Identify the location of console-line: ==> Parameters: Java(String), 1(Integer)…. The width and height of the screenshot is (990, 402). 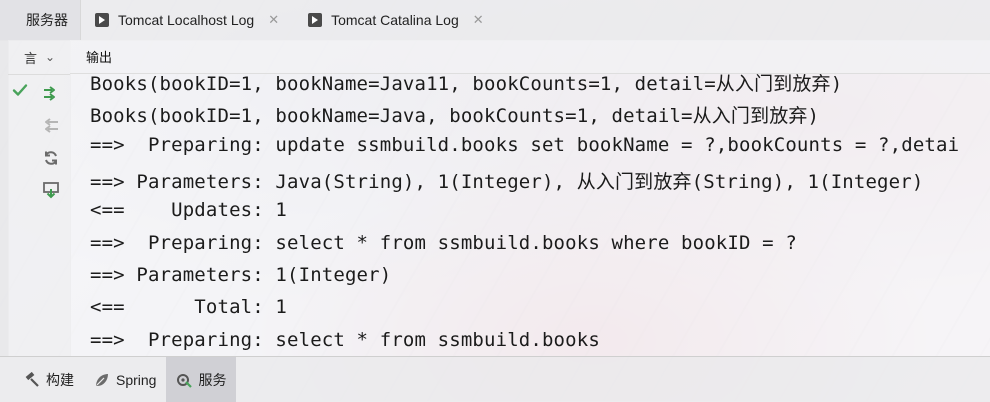
(507, 182).